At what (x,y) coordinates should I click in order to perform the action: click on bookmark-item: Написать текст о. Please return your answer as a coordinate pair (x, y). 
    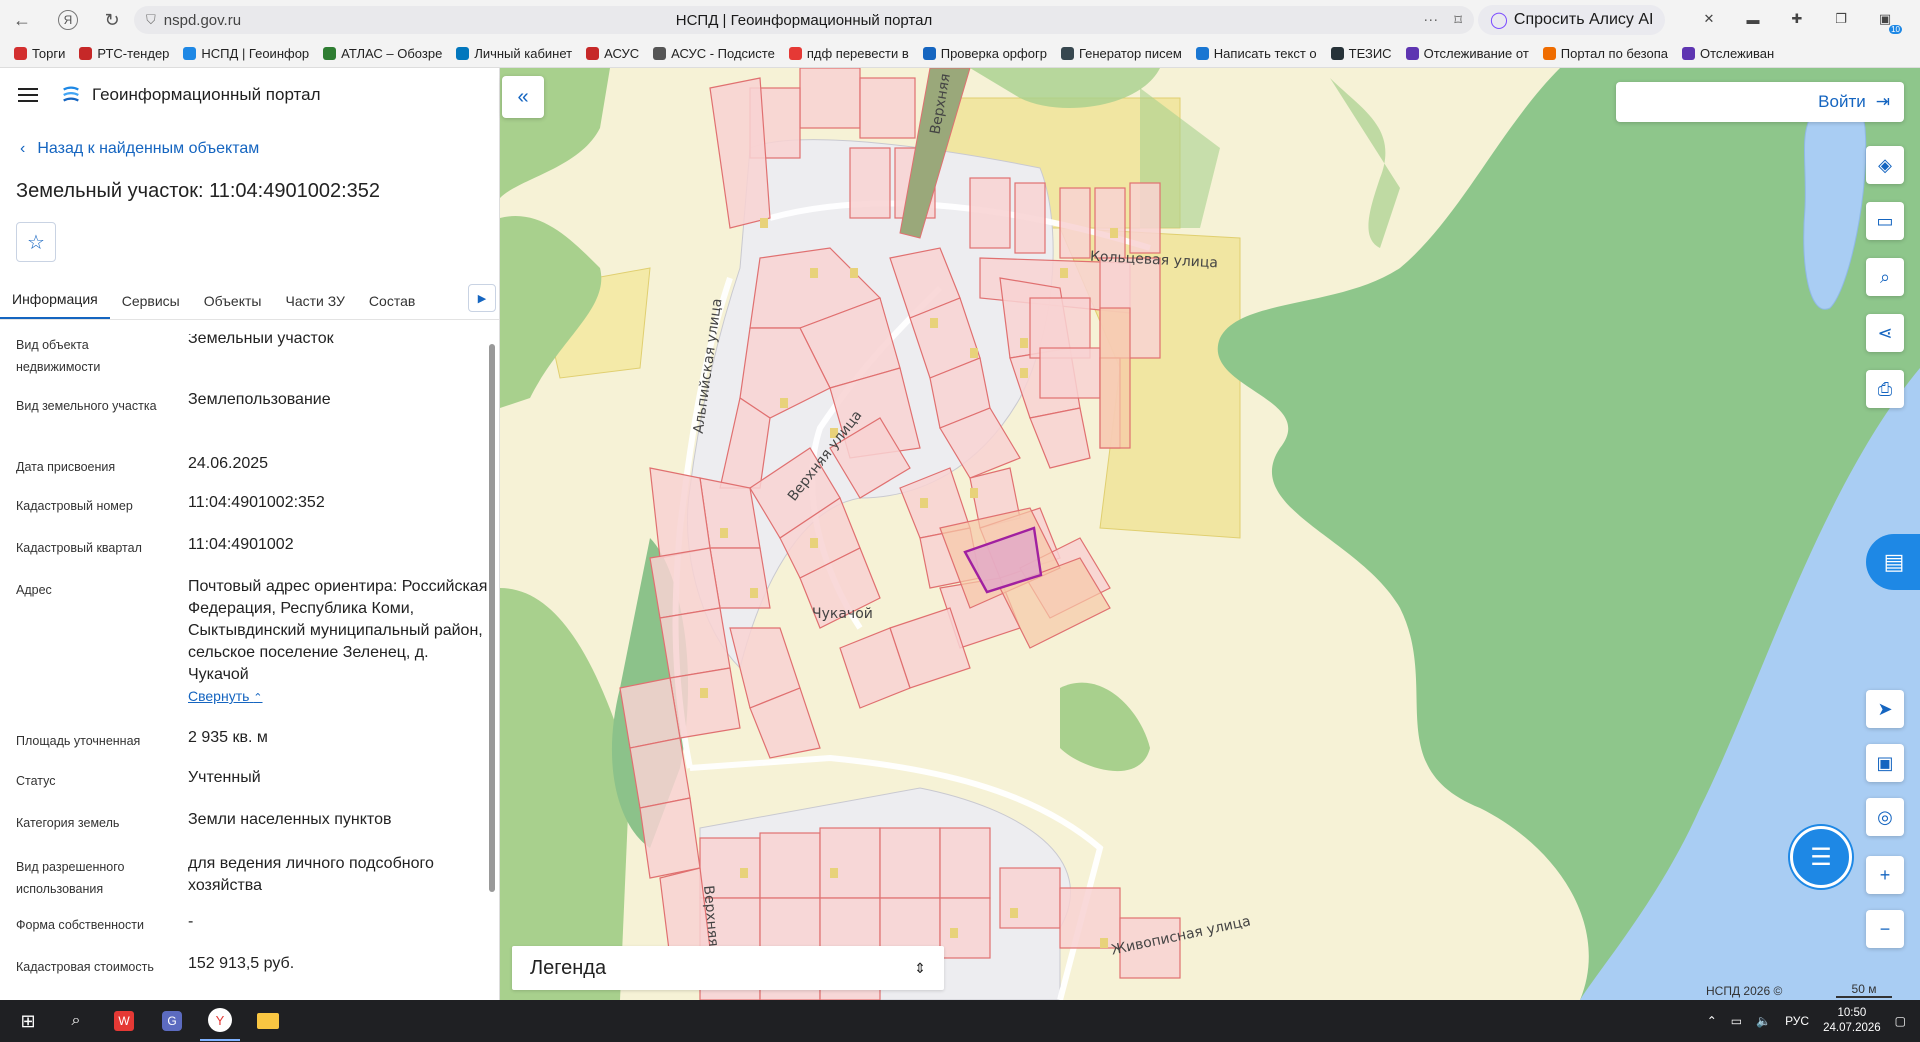
    Looking at the image, I should click on (1256, 53).